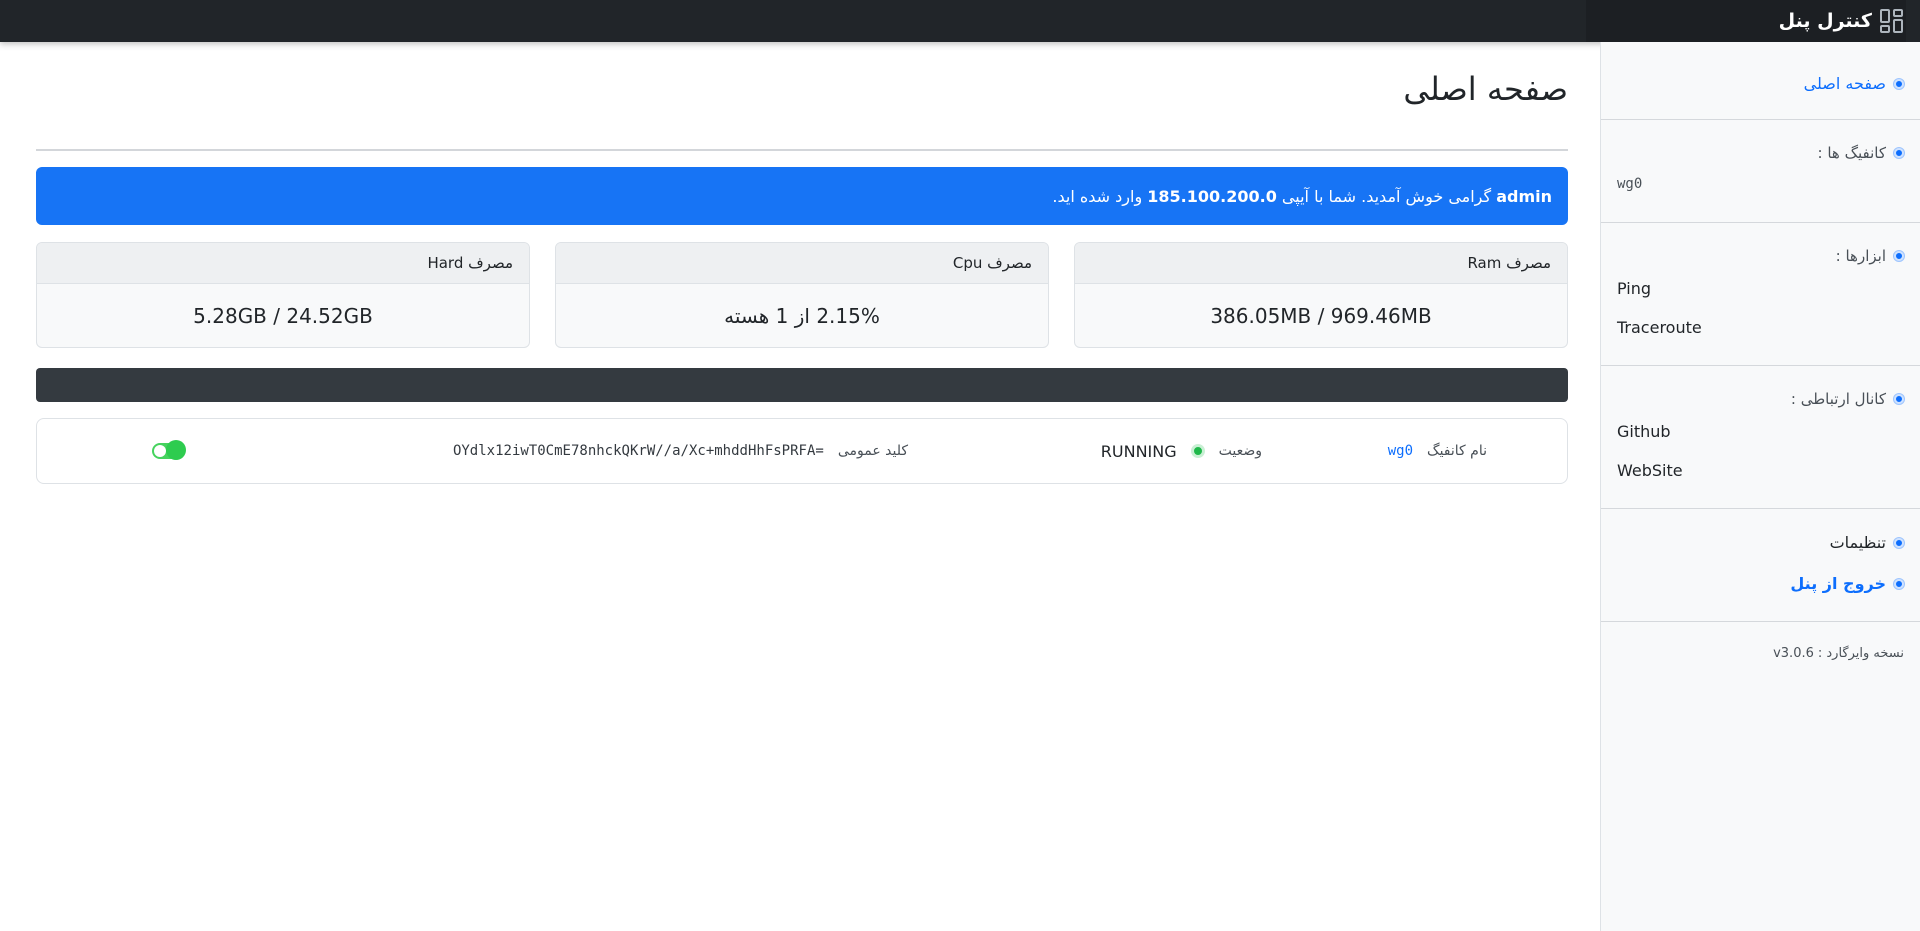 The width and height of the screenshot is (1920, 931). What do you see at coordinates (1760, 431) in the screenshot?
I see `sidebar-item-github: Github` at bounding box center [1760, 431].